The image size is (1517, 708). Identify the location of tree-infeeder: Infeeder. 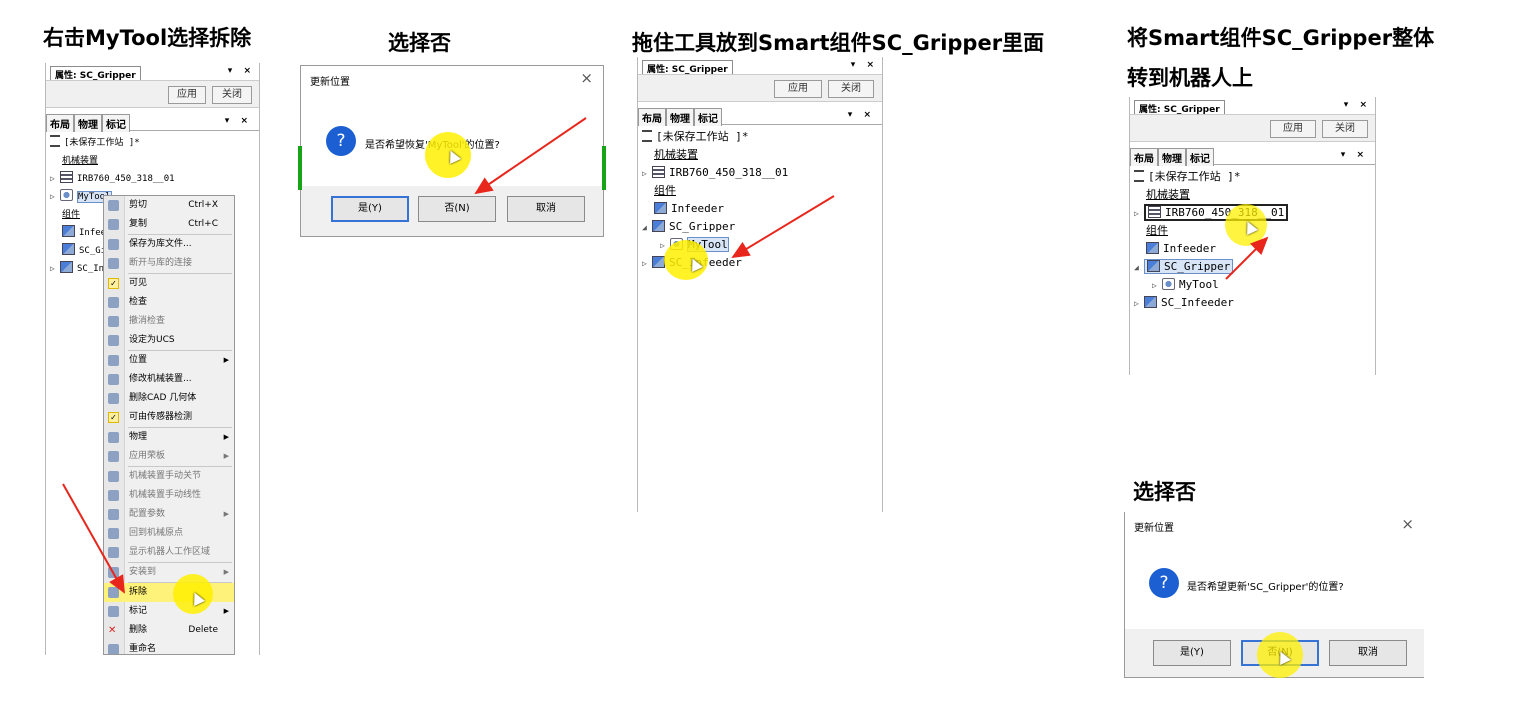
(760, 209).